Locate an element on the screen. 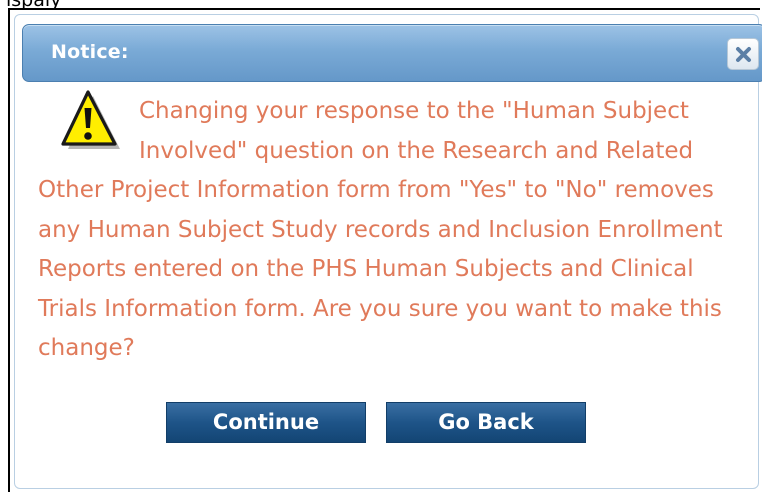 This screenshot has height=493, width=762. continue-button: Continue is located at coordinates (266, 422).